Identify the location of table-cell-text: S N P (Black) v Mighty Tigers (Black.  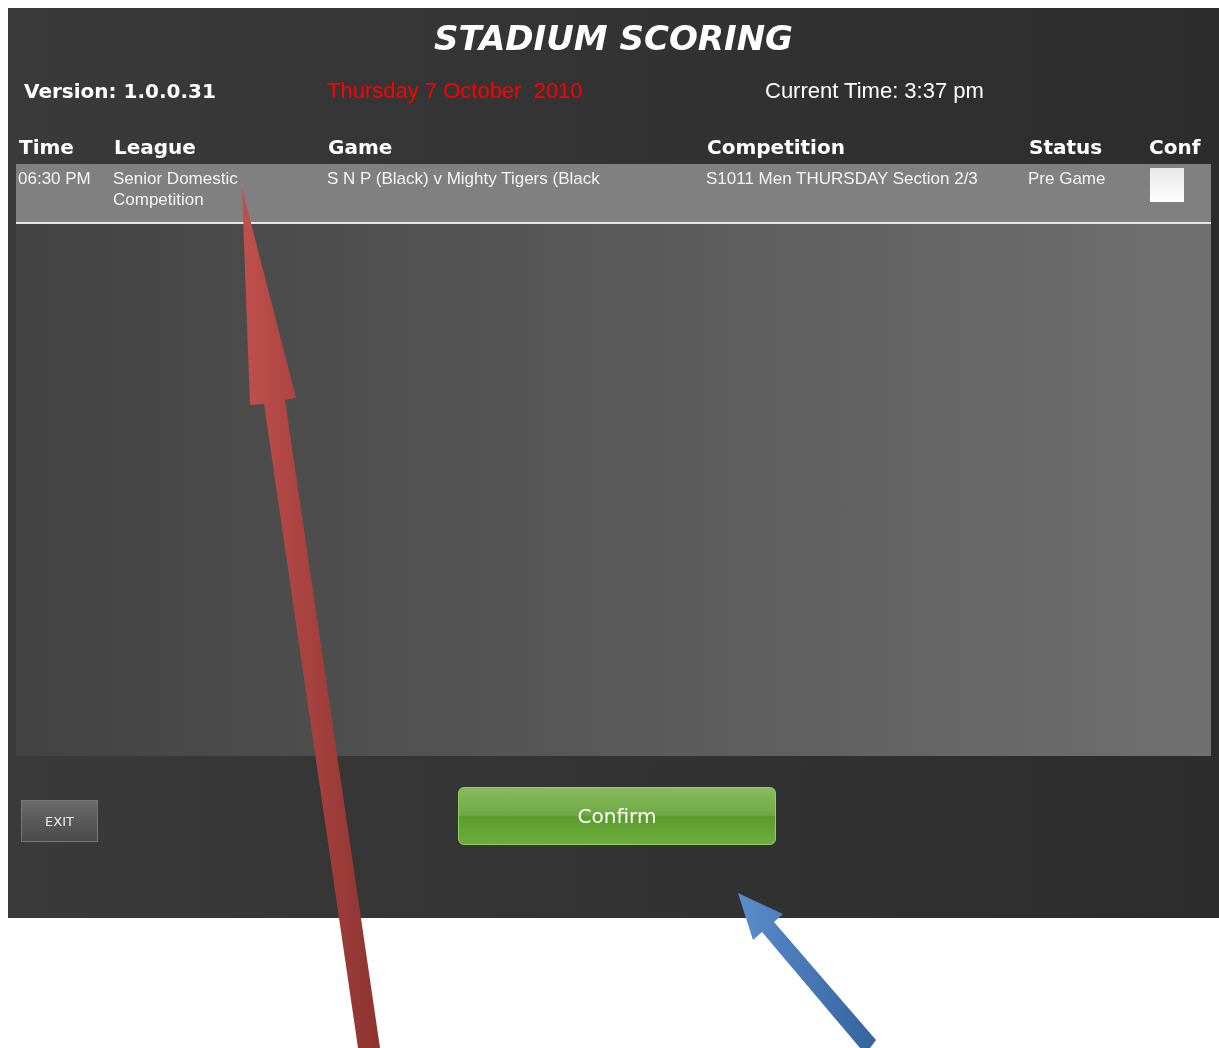
(463, 179).